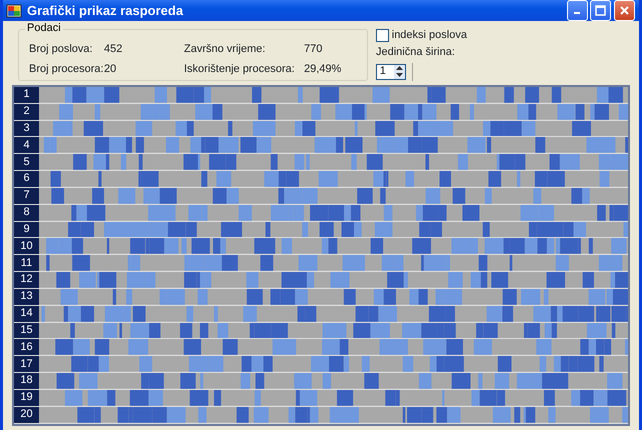  Describe the element at coordinates (26, 162) in the screenshot. I see `row-number: 5` at that location.